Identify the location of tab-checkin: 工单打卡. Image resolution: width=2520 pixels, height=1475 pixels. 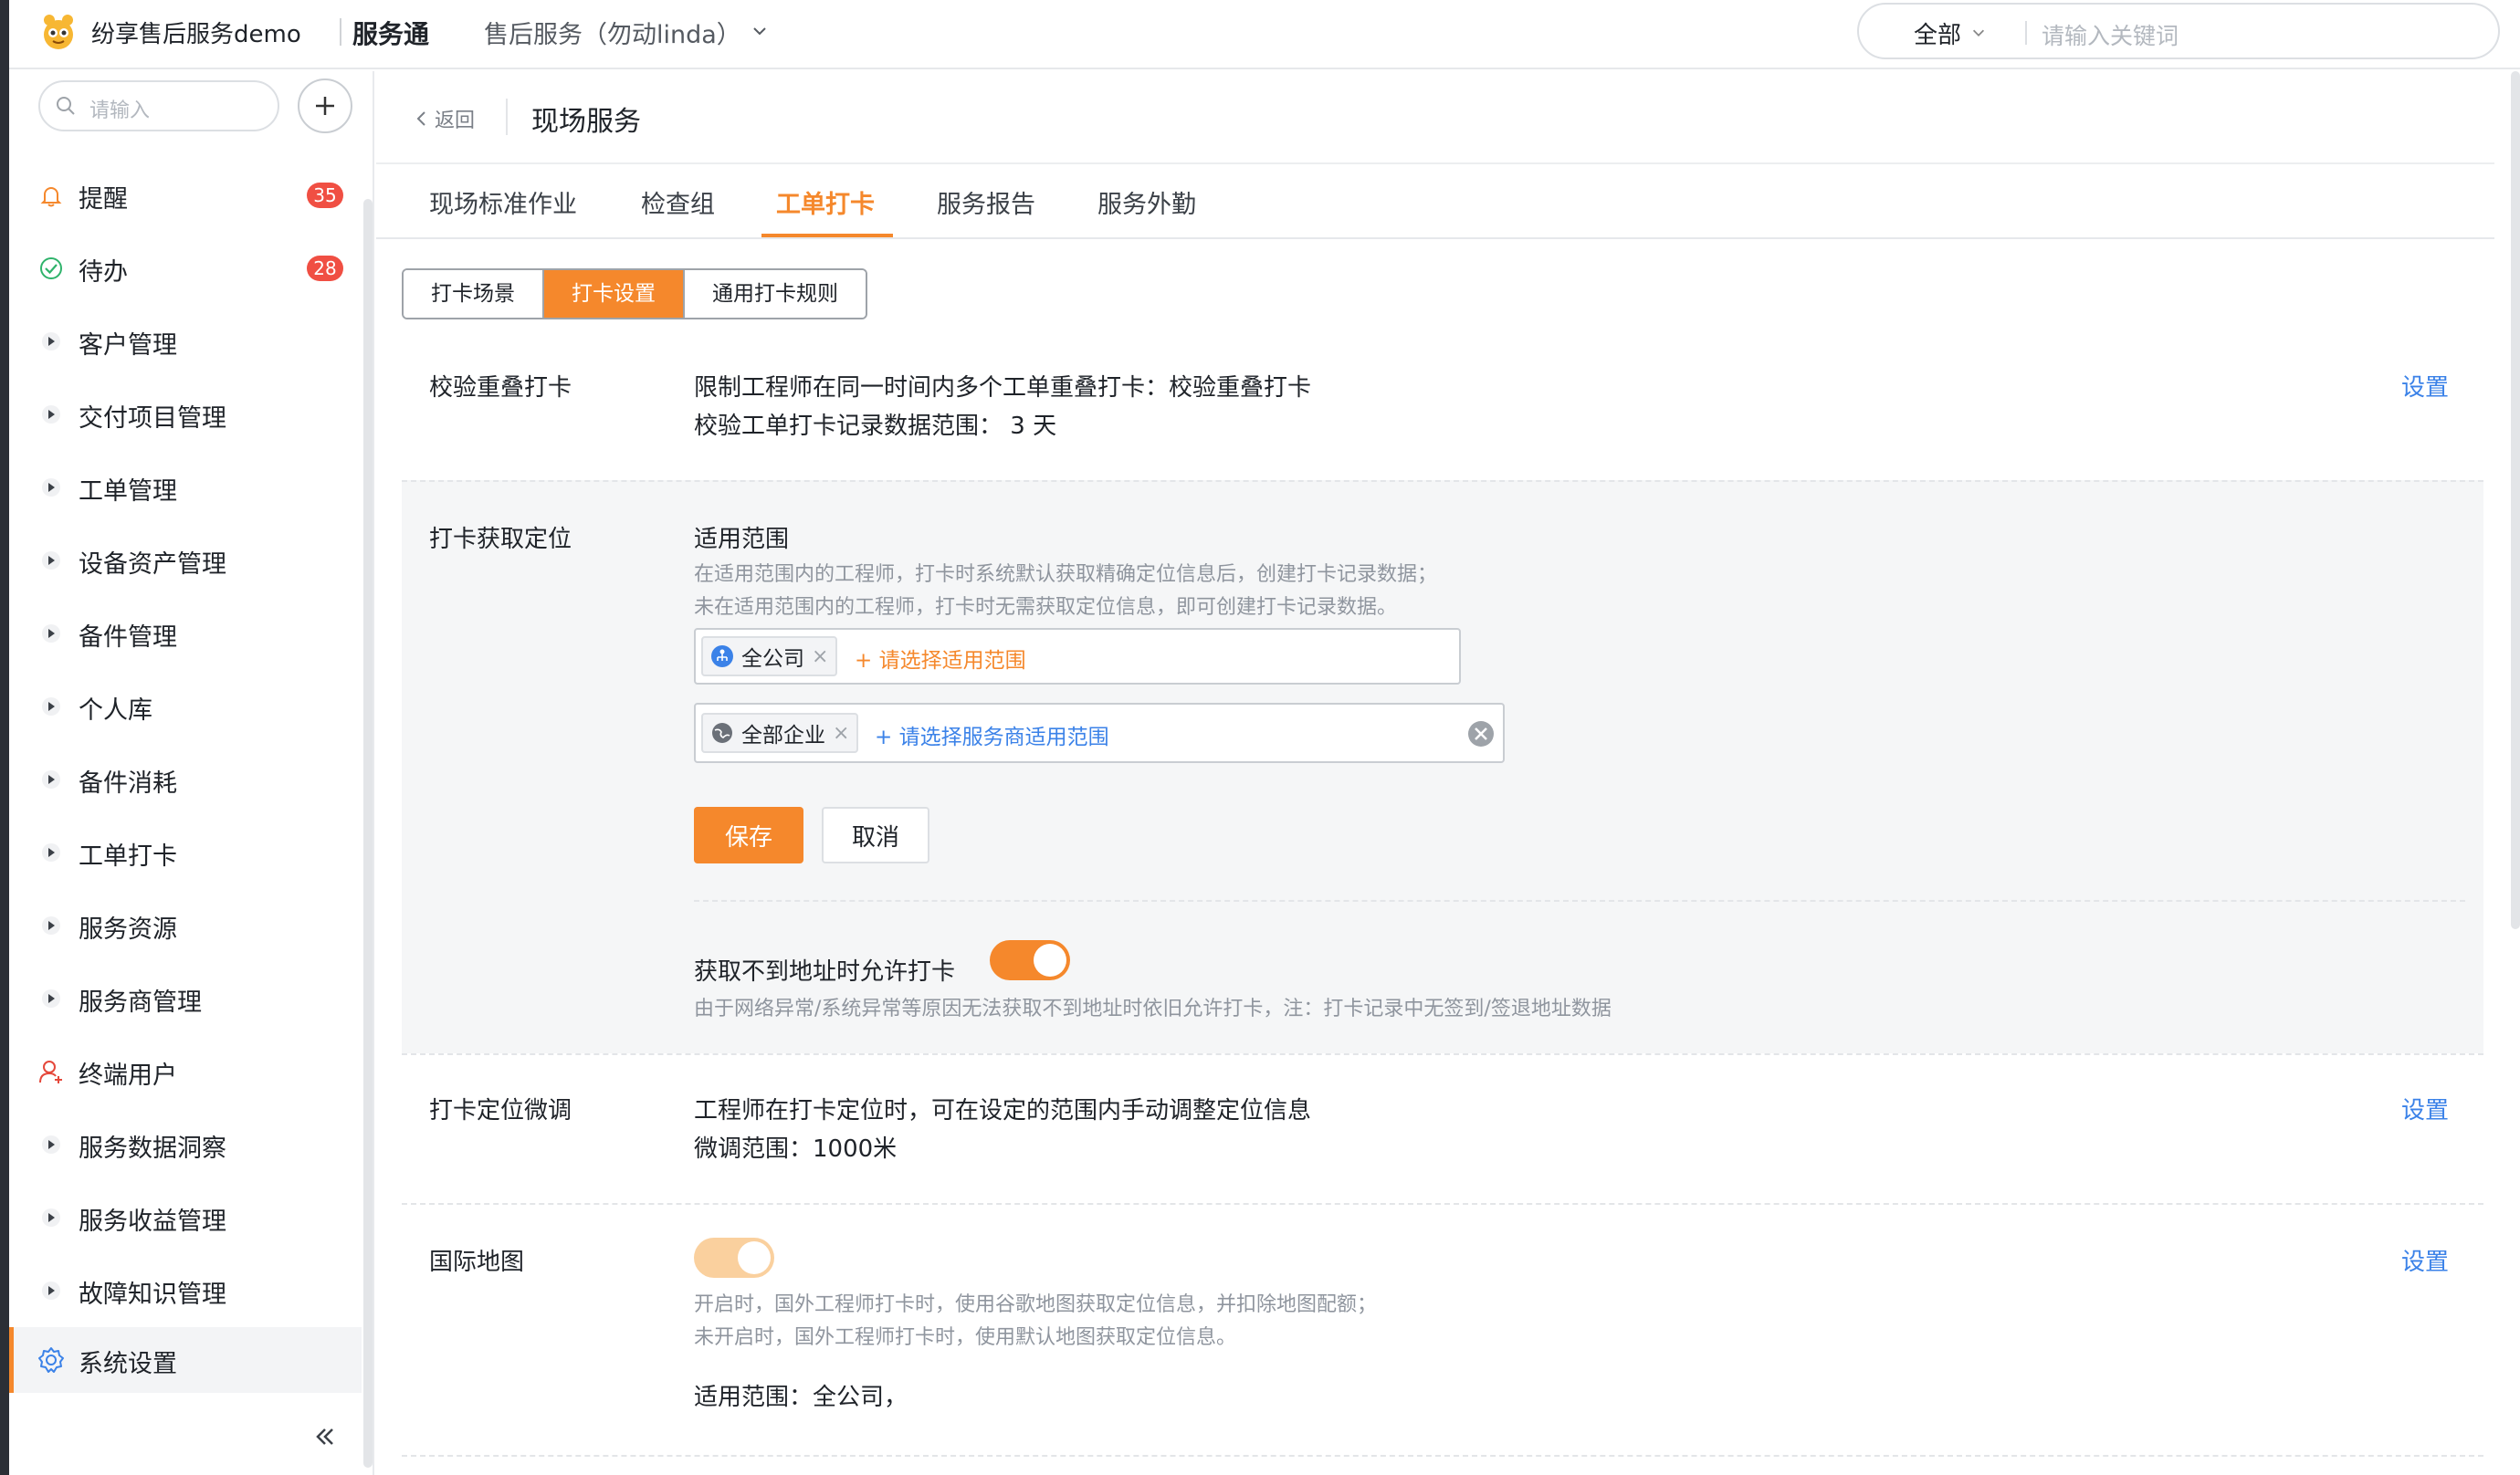
(825, 202).